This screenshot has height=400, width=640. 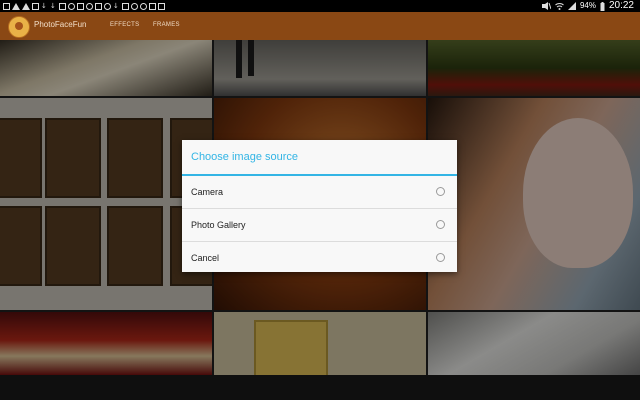 I want to click on notification-icons: ↓ ↓ ↓, so click(x=84, y=6).